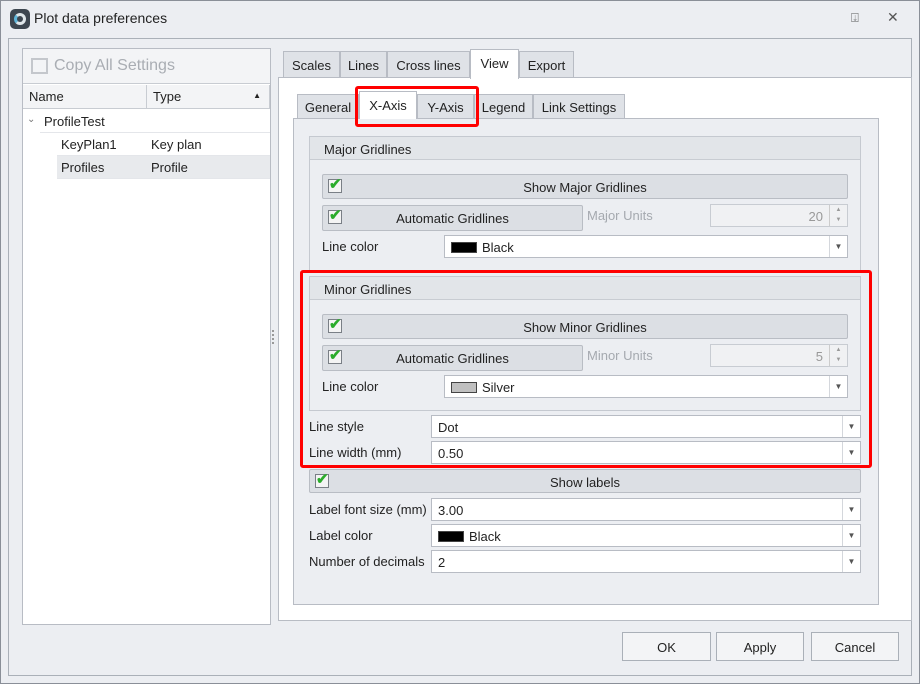 The height and width of the screenshot is (684, 920). Describe the element at coordinates (498, 247) in the screenshot. I see `major-color-value: Black` at that location.